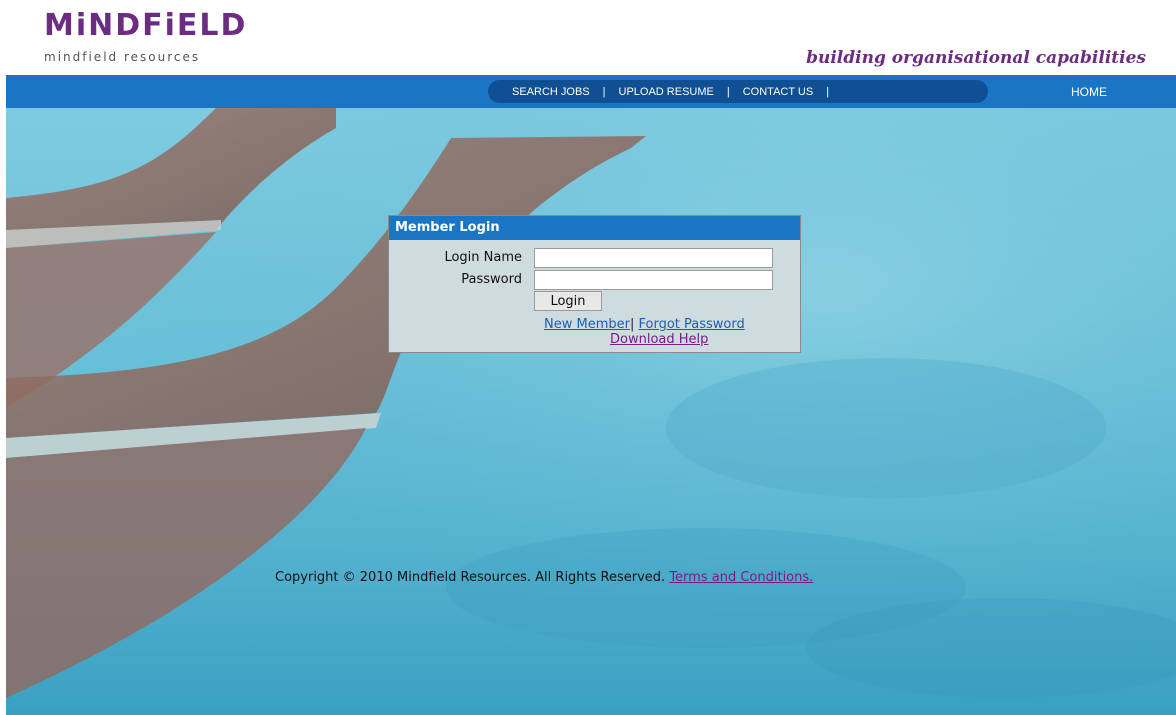 Image resolution: width=1176 pixels, height=715 pixels. Describe the element at coordinates (483, 257) in the screenshot. I see `login-name-label: Login Name` at that location.